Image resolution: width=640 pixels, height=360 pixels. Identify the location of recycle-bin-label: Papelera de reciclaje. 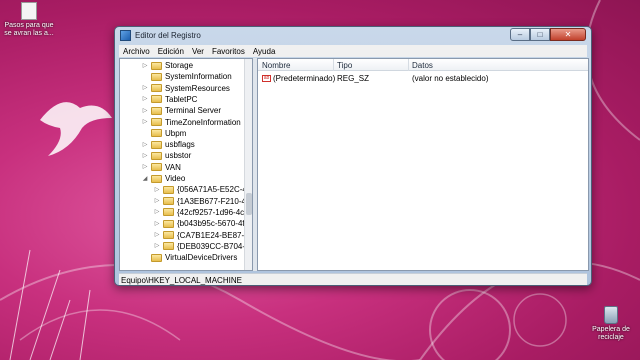
(611, 333).